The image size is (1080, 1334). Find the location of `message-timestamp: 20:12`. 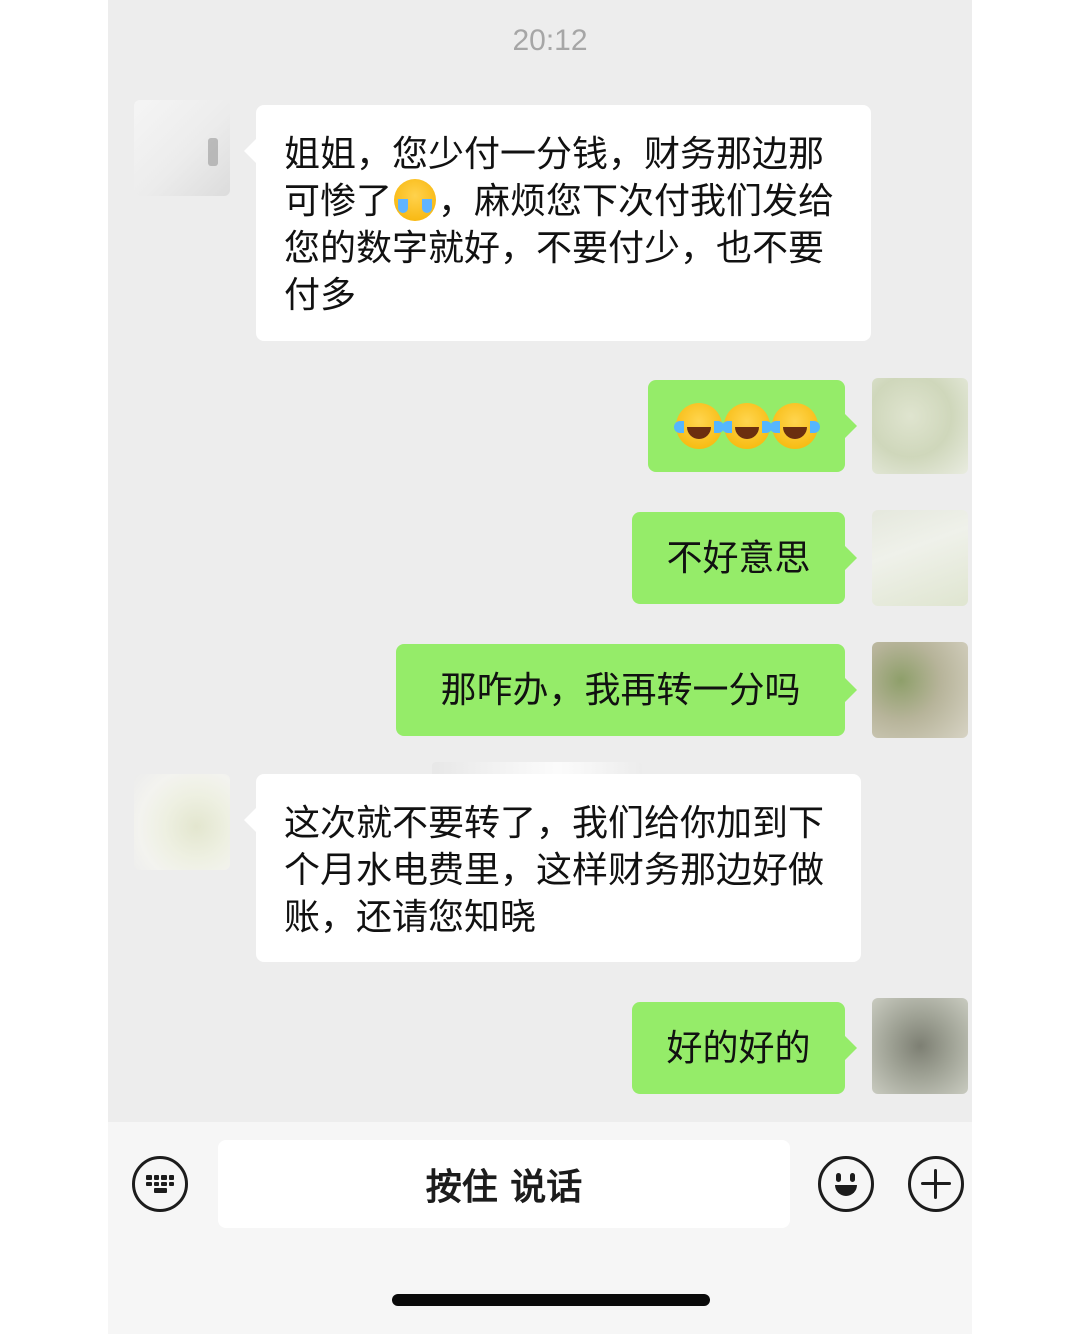

message-timestamp: 20:12 is located at coordinates (550, 40).